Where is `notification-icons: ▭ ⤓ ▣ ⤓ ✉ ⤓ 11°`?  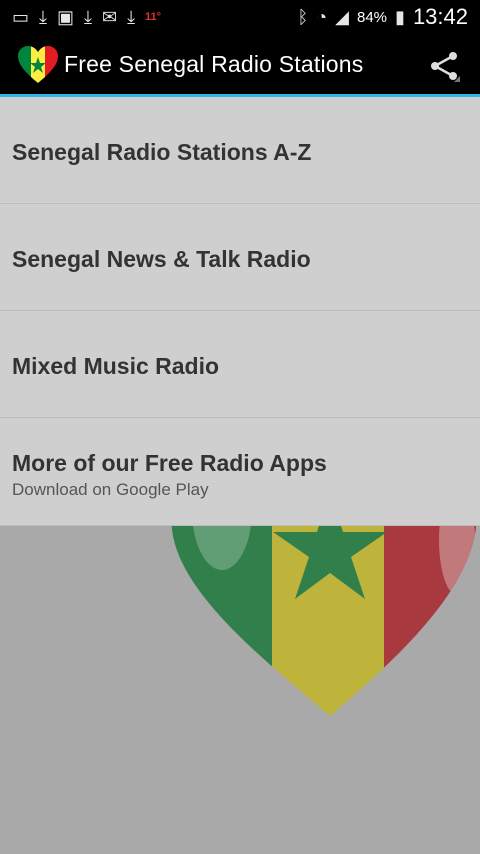 notification-icons: ▭ ⤓ ▣ ⤓ ✉ ⤓ 11° is located at coordinates (80, 17).